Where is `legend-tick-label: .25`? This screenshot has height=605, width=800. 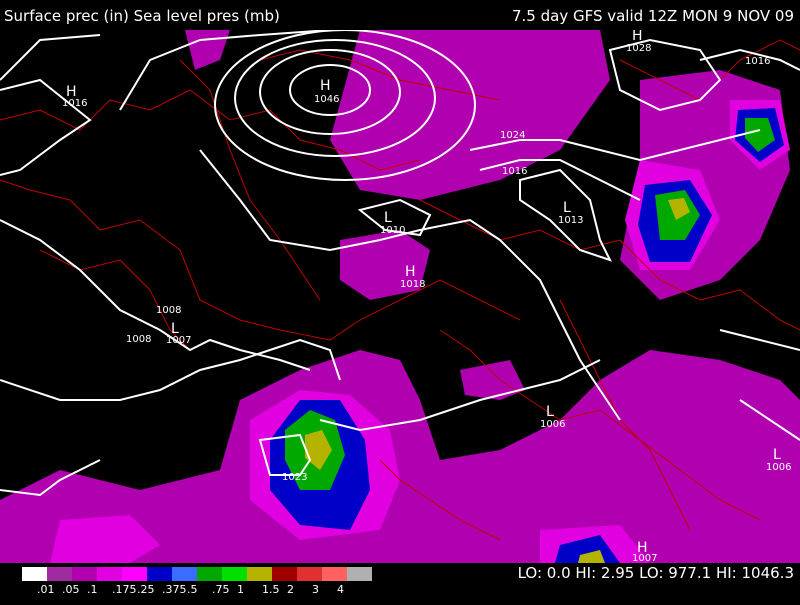
legend-tick-label: .25 is located at coordinates (146, 589).